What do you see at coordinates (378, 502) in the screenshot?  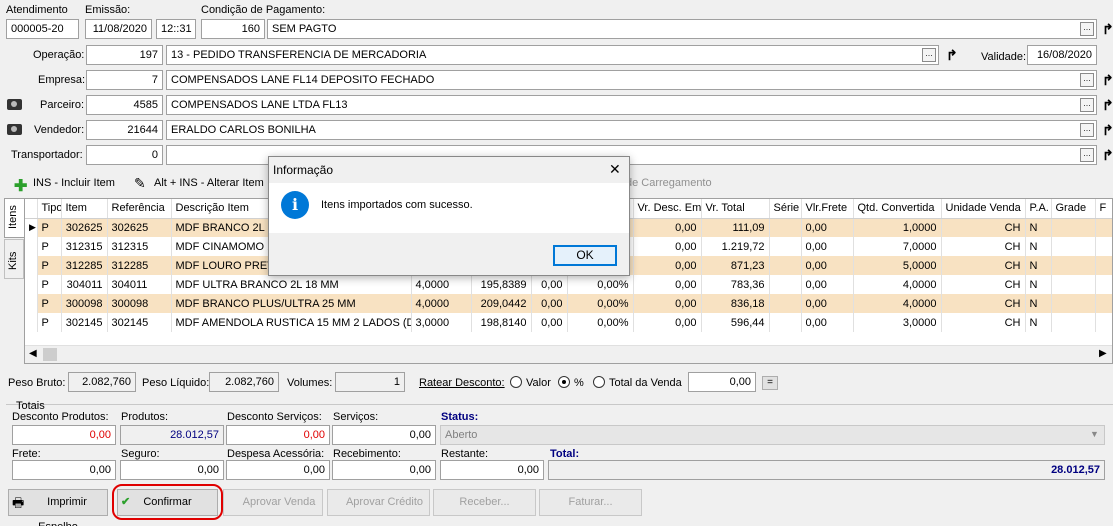 I see `aprovar-credito-button: Aprovar Crédito` at bounding box center [378, 502].